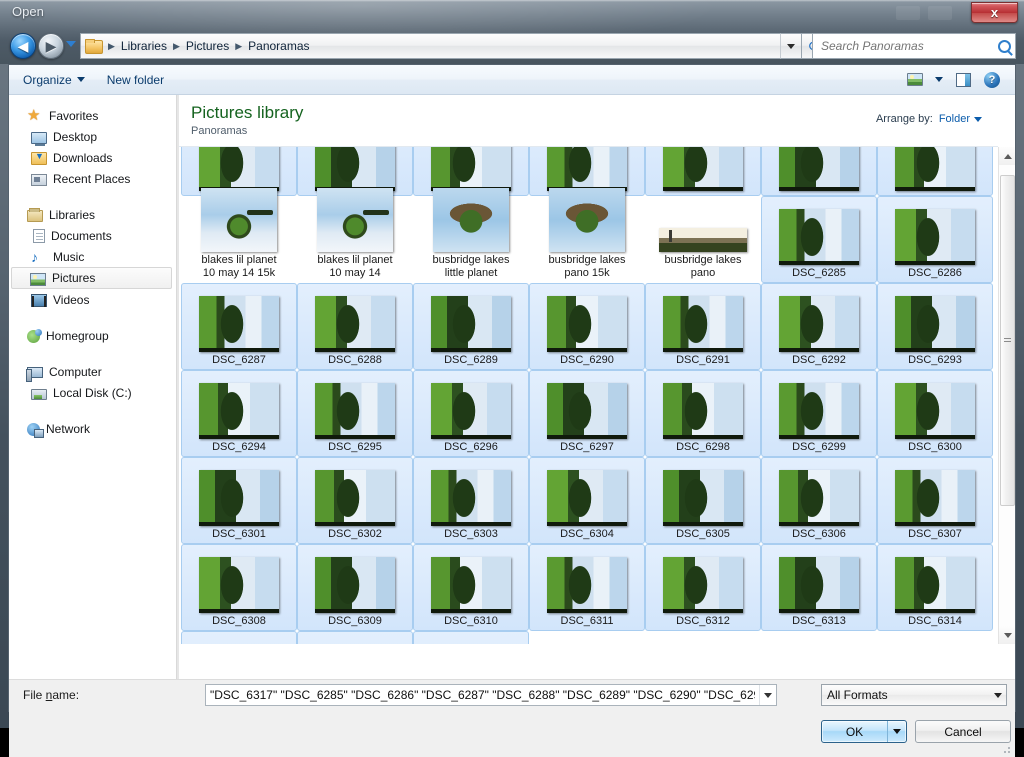 This screenshot has height=757, width=1024. I want to click on file-item: DSC_6307, so click(935, 500).